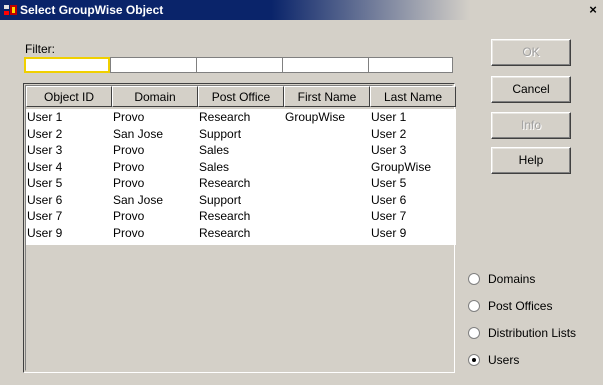 Image resolution: width=603 pixels, height=385 pixels. Describe the element at coordinates (389, 216) in the screenshot. I see `cell-last-name: User 7` at that location.